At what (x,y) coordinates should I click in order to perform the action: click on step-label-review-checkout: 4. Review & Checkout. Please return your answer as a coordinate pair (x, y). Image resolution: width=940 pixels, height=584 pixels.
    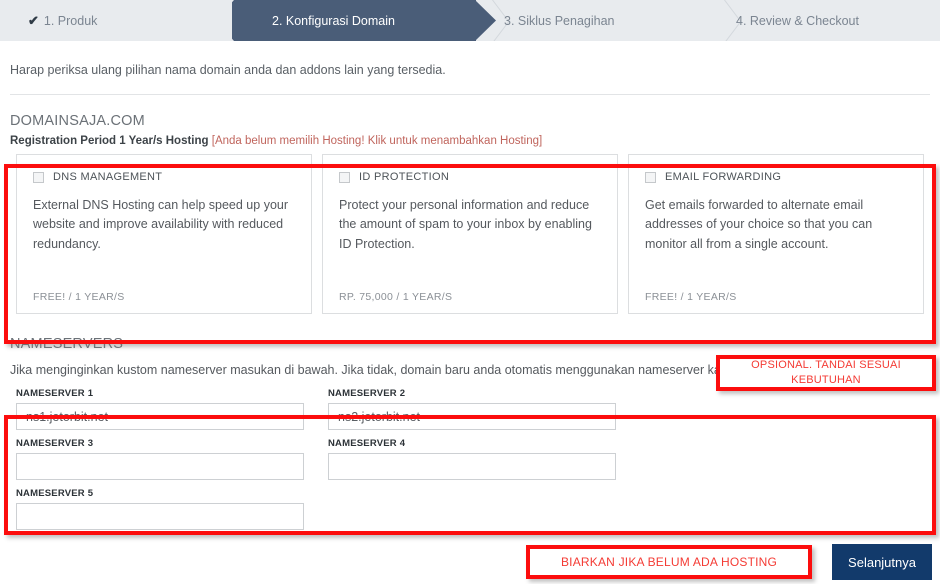
    Looking at the image, I should click on (797, 20).